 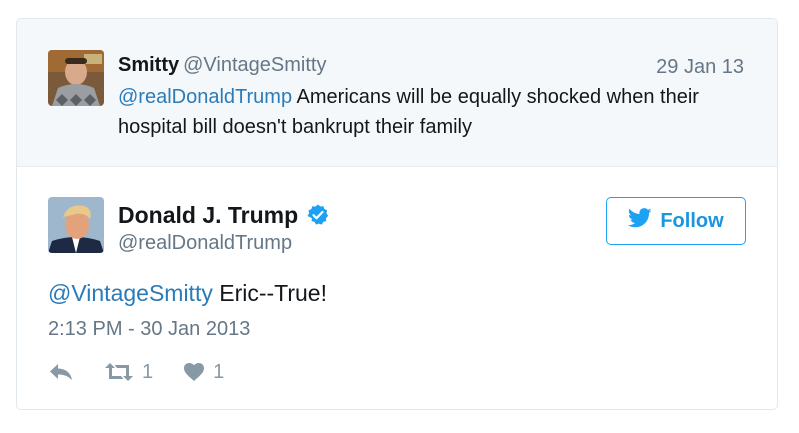 I want to click on main-mention-link: @VintageSmitty, so click(x=130, y=293).